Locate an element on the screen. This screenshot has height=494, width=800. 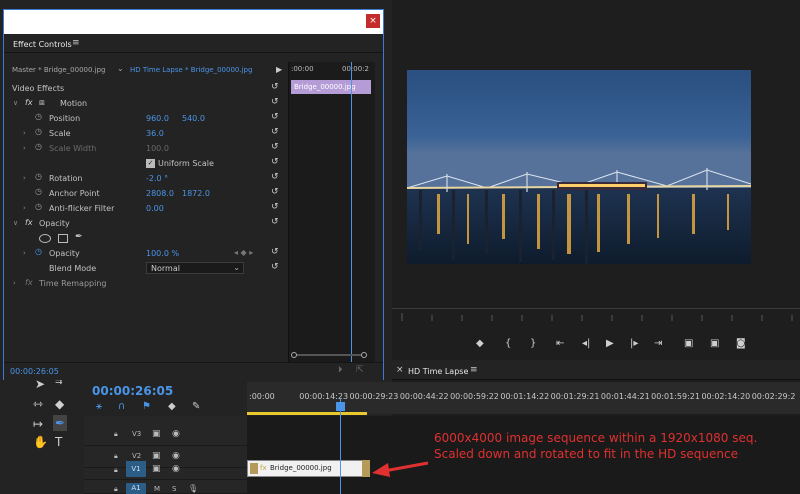
nest-icon: ⚹ is located at coordinates (99, 406).